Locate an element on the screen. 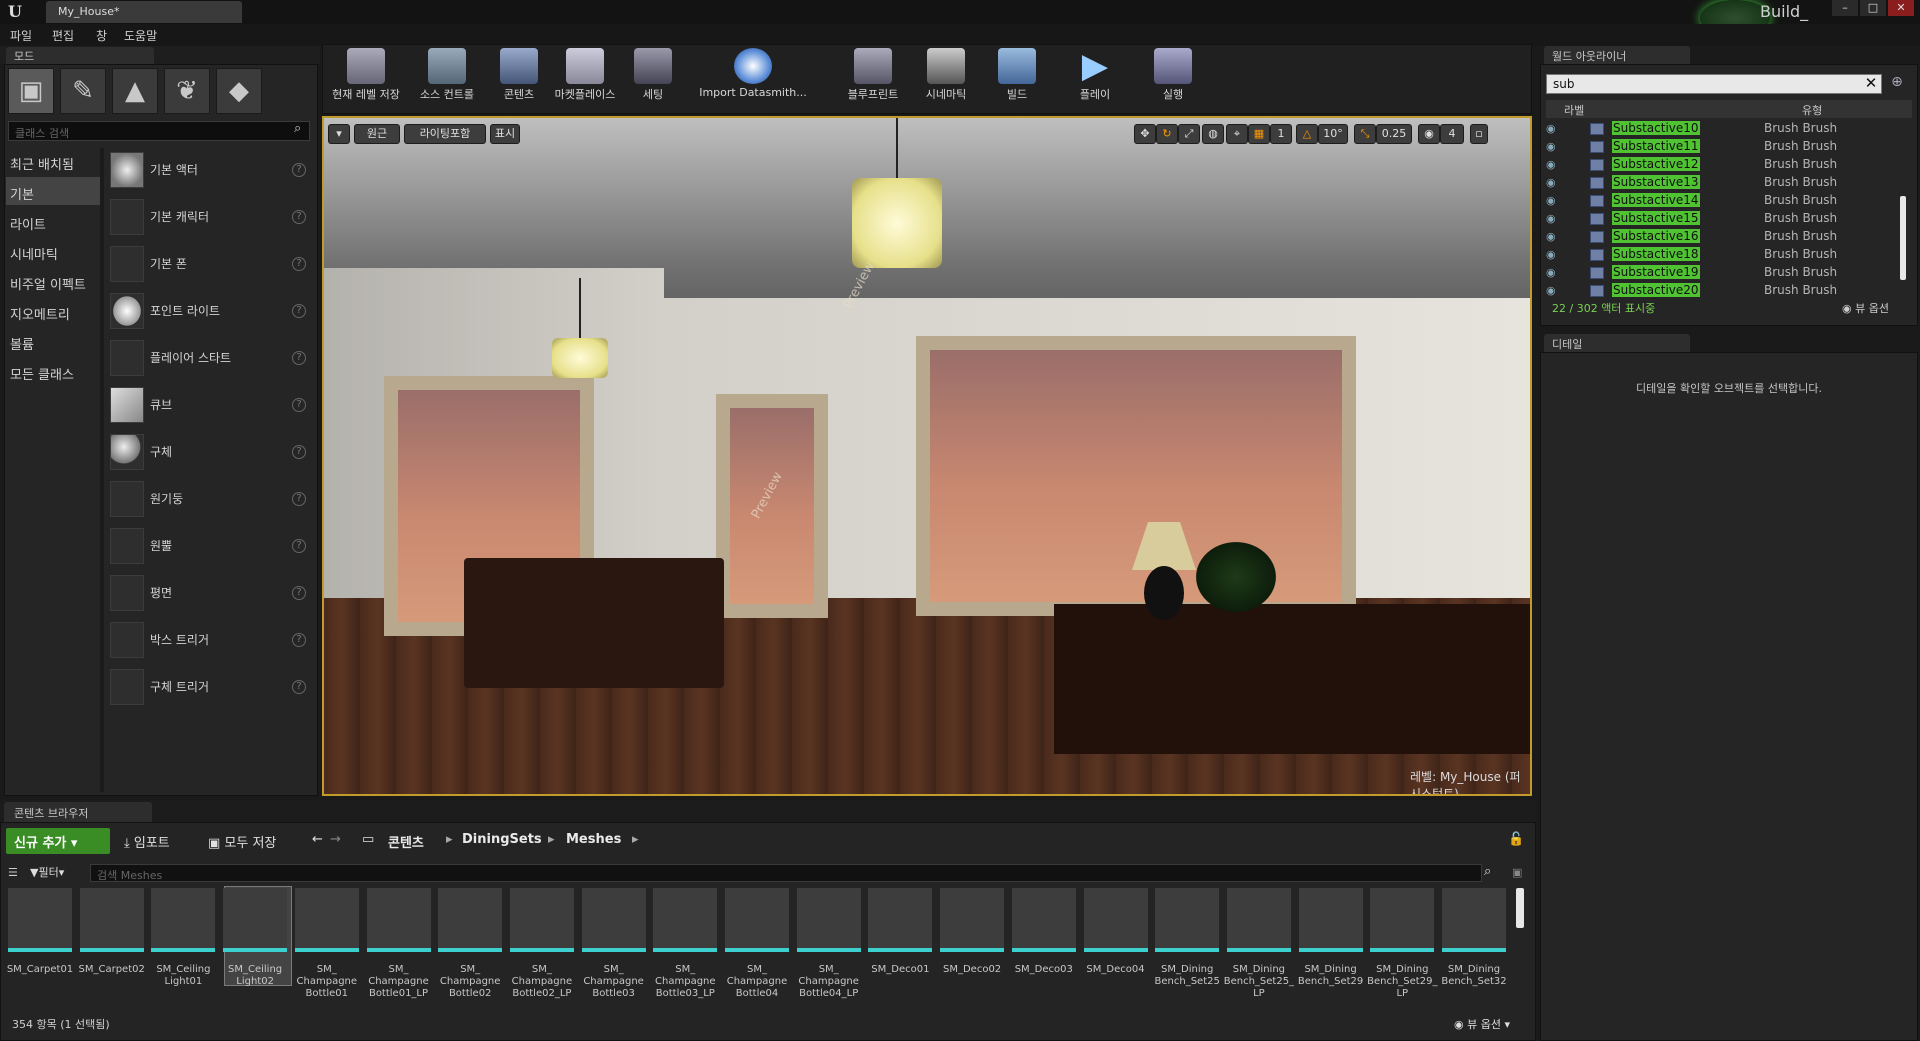 The width and height of the screenshot is (1920, 1041). camera-speed-value: 4 is located at coordinates (1452, 134).